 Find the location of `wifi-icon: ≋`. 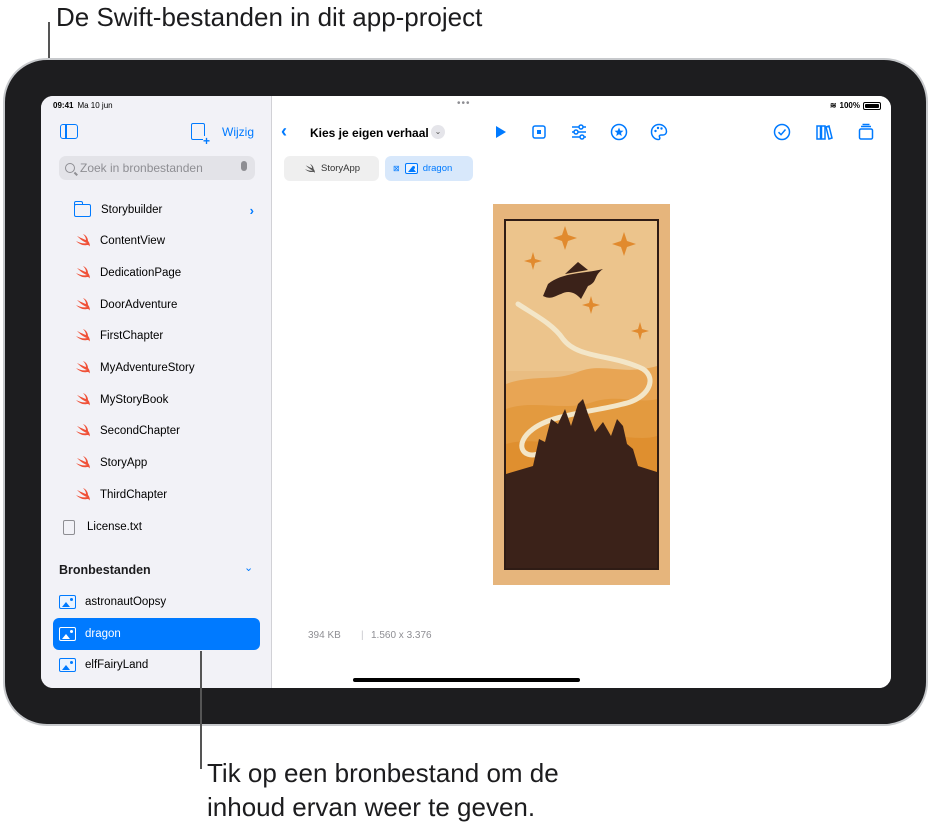

wifi-icon: ≋ is located at coordinates (833, 105).